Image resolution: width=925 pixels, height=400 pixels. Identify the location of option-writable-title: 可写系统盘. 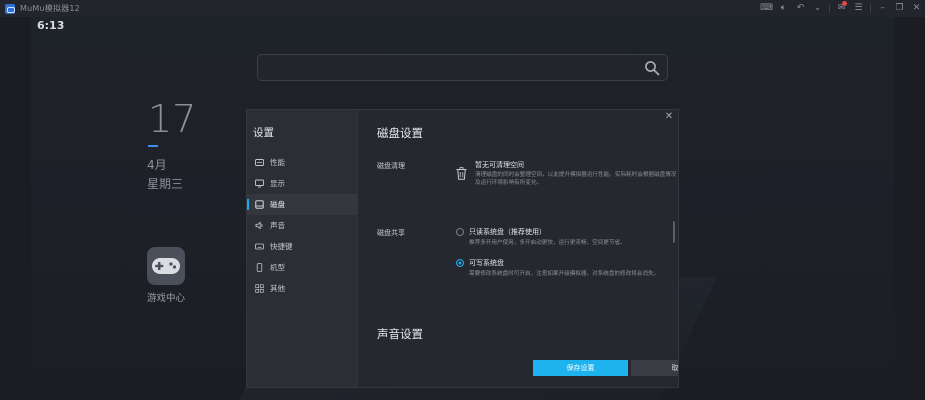
(486, 263).